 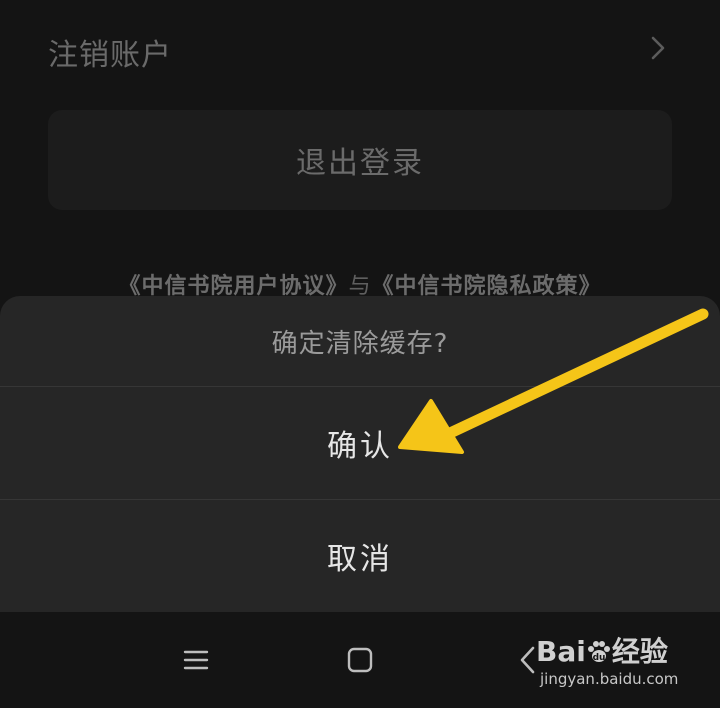 I want to click on paw-icon: du, so click(x=598, y=652).